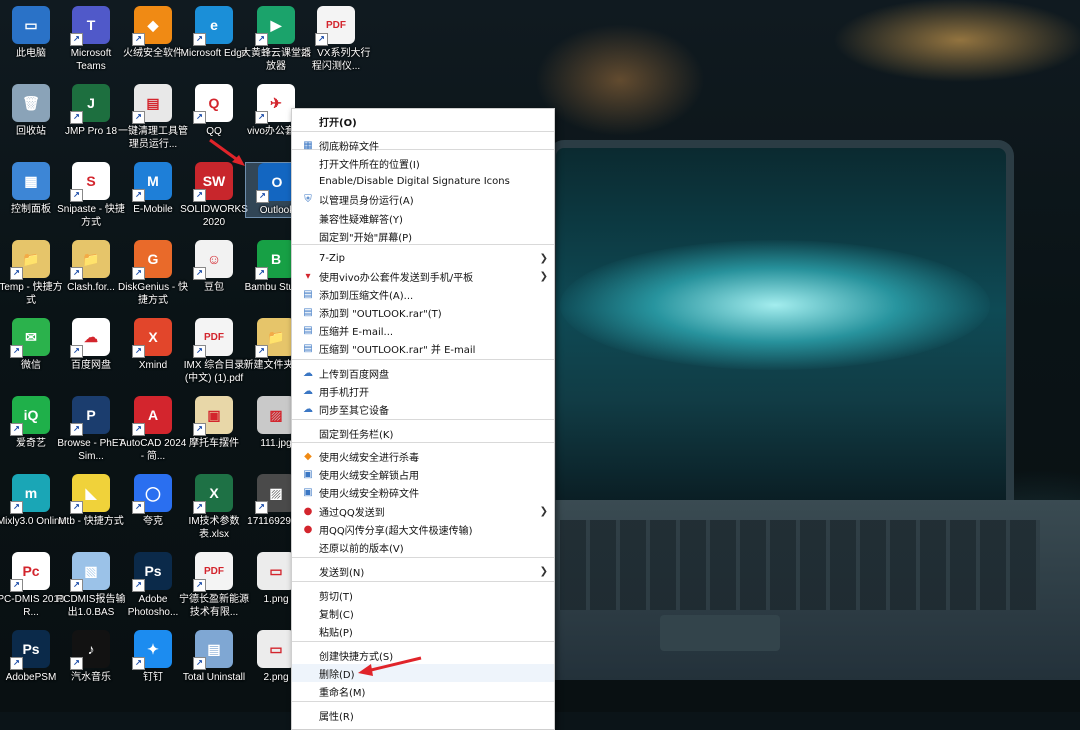 The width and height of the screenshot is (1080, 730). What do you see at coordinates (153, 657) in the screenshot?
I see `desktop-icon: ✦ ↗ 钉钉` at bounding box center [153, 657].